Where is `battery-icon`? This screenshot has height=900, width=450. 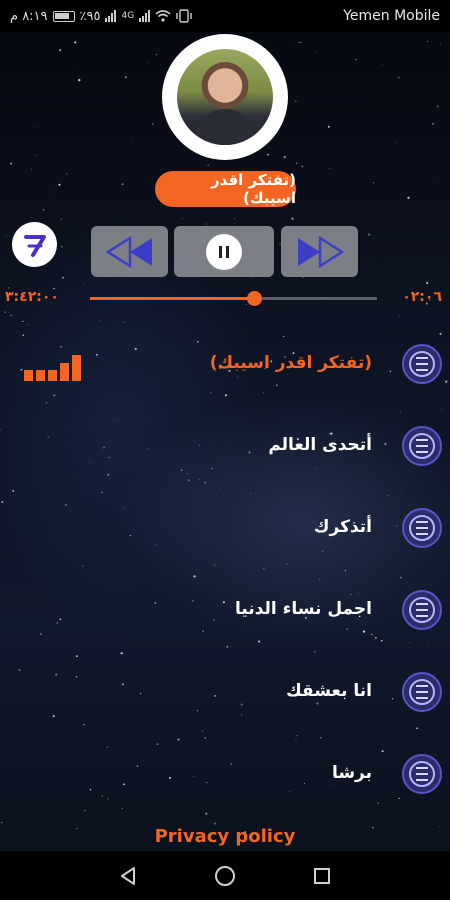
battery-icon is located at coordinates (63, 16).